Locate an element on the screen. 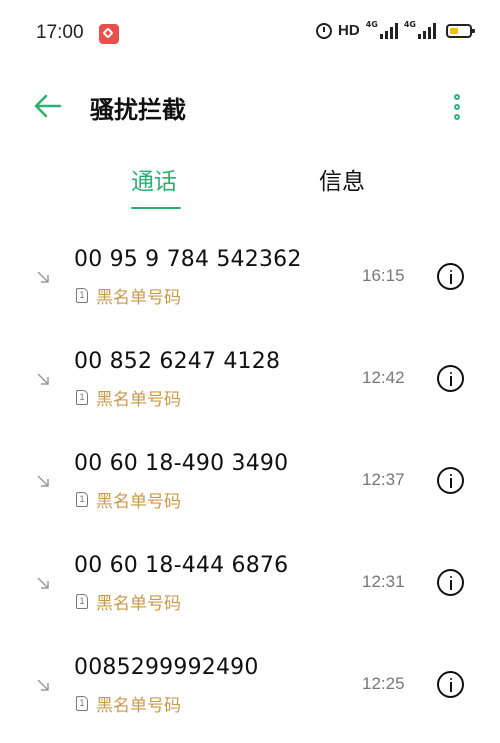 The width and height of the screenshot is (500, 743). alarm-icon is located at coordinates (324, 30).